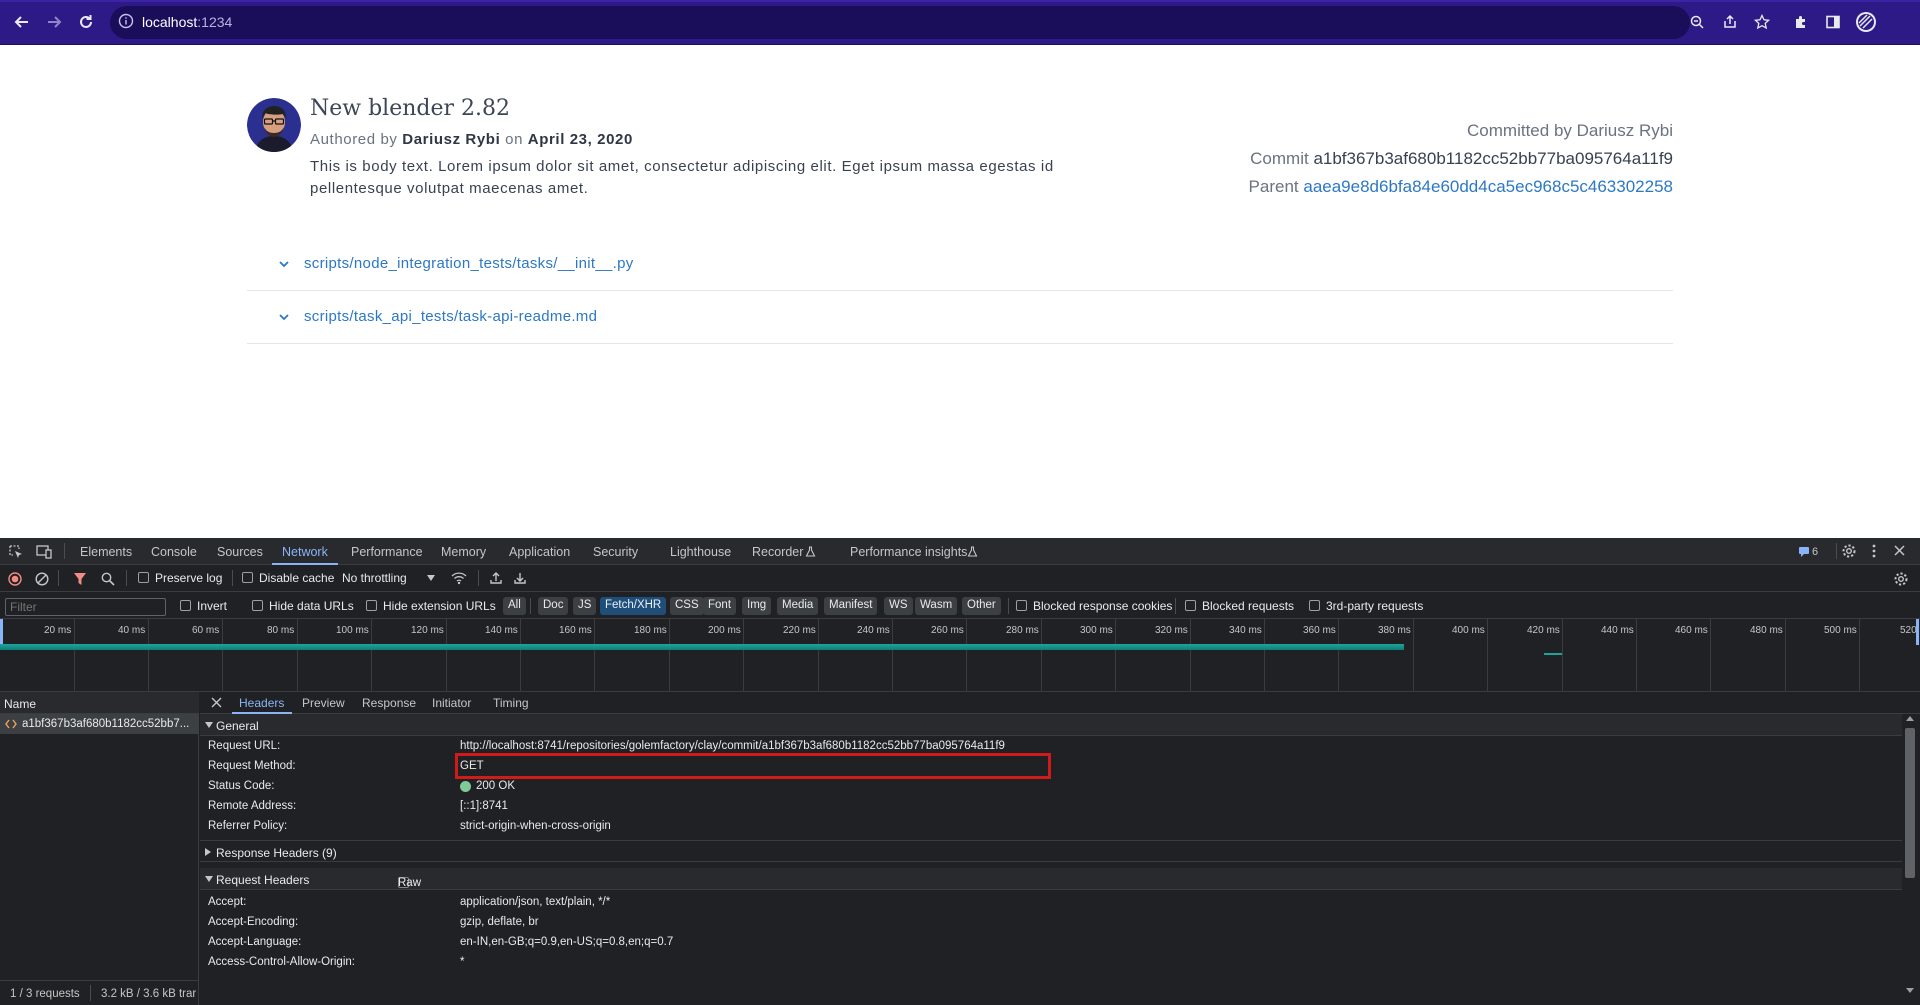 This screenshot has width=1920, height=1005. Describe the element at coordinates (459, 578) in the screenshot. I see `network-conditions-icon` at that location.